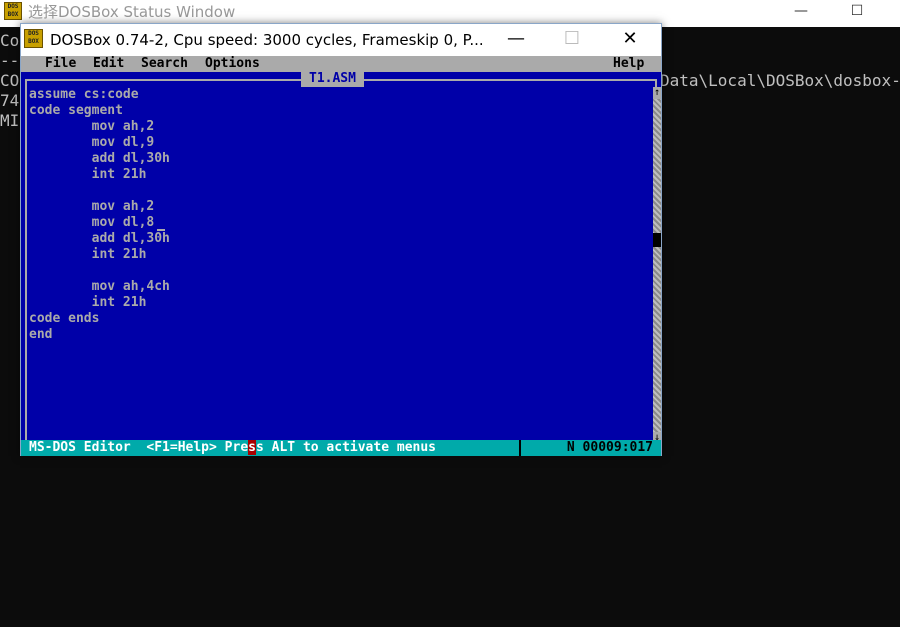 Image resolution: width=900 pixels, height=627 pixels. I want to click on vertical-scrollbar: ↑ ↓, so click(657, 266).